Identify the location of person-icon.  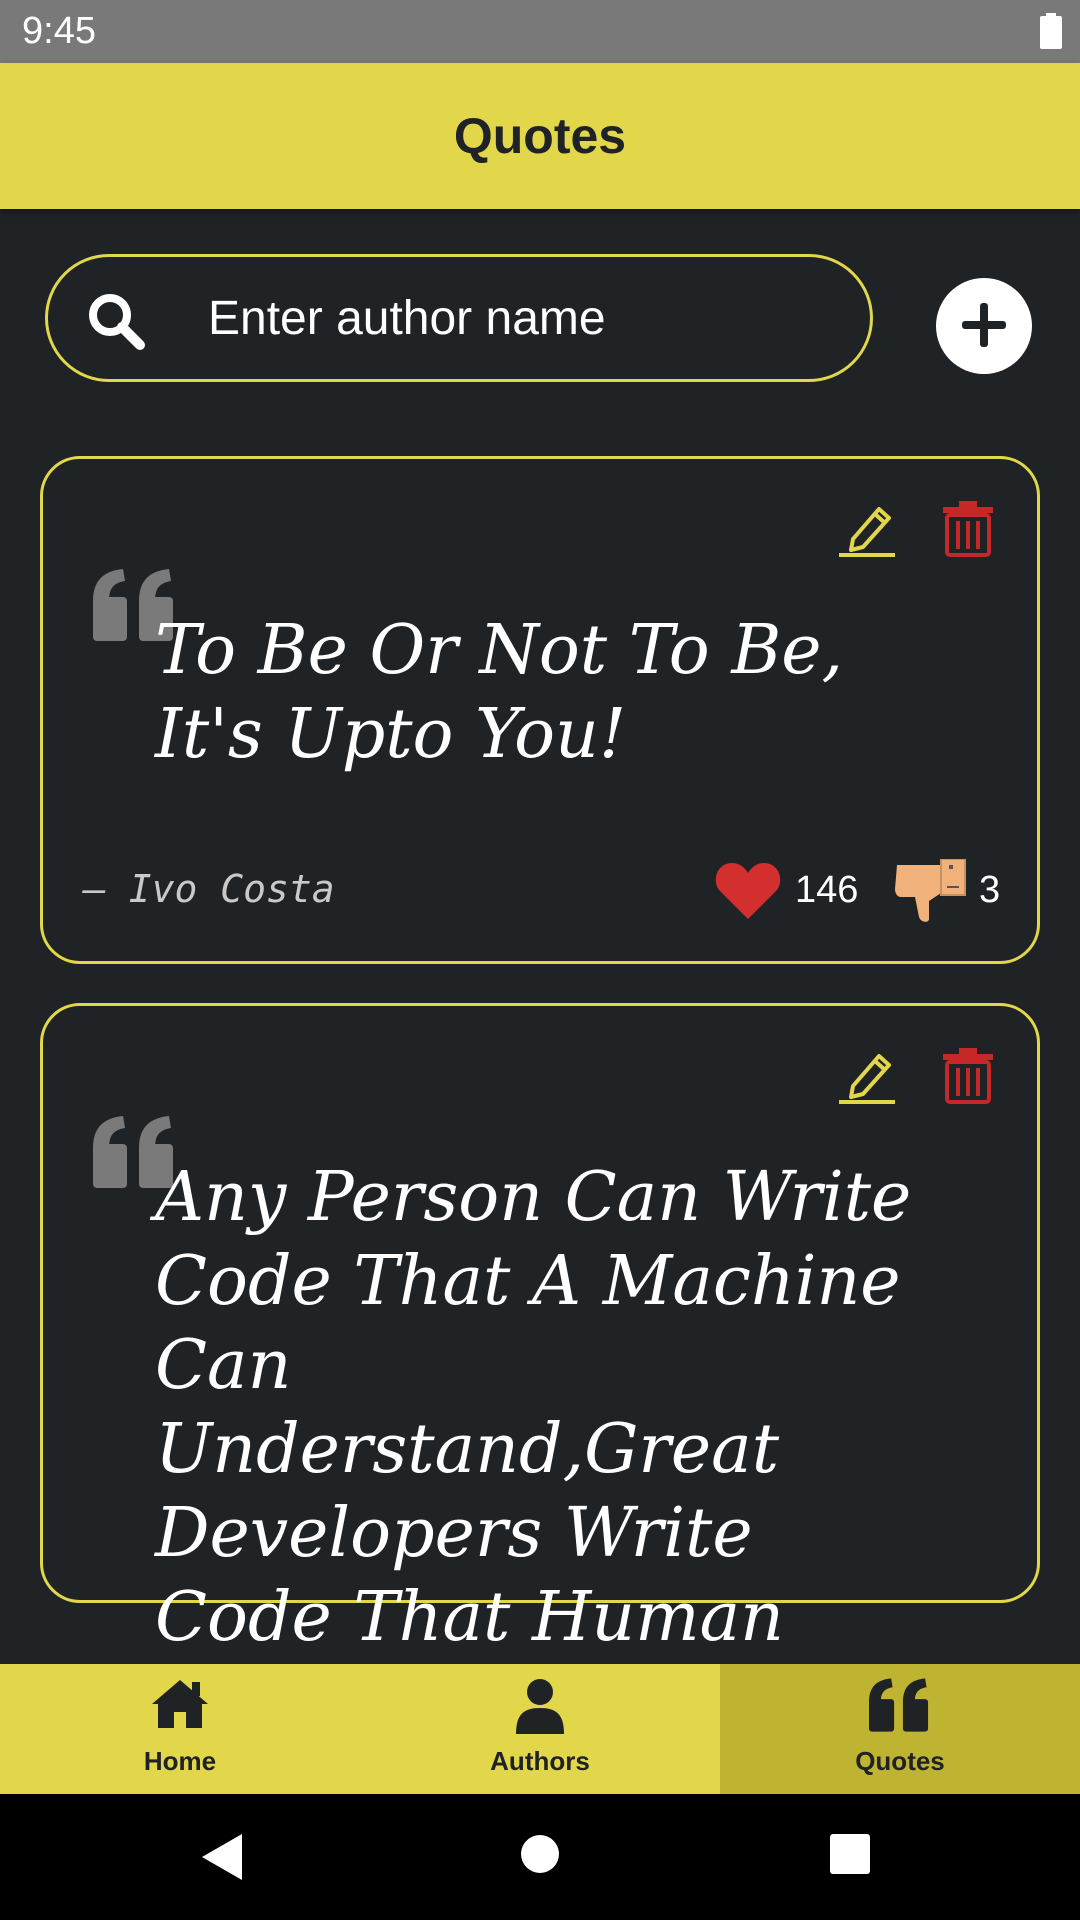
(540, 1706).